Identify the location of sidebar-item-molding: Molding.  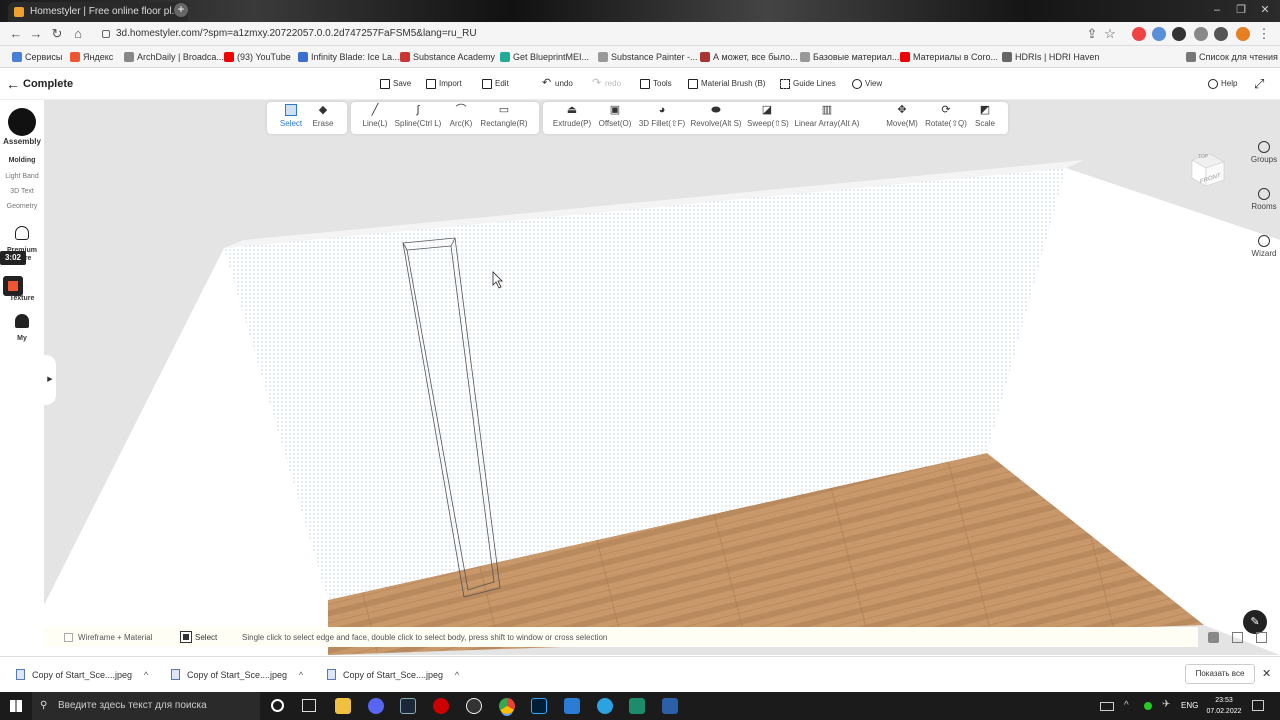
(22, 160).